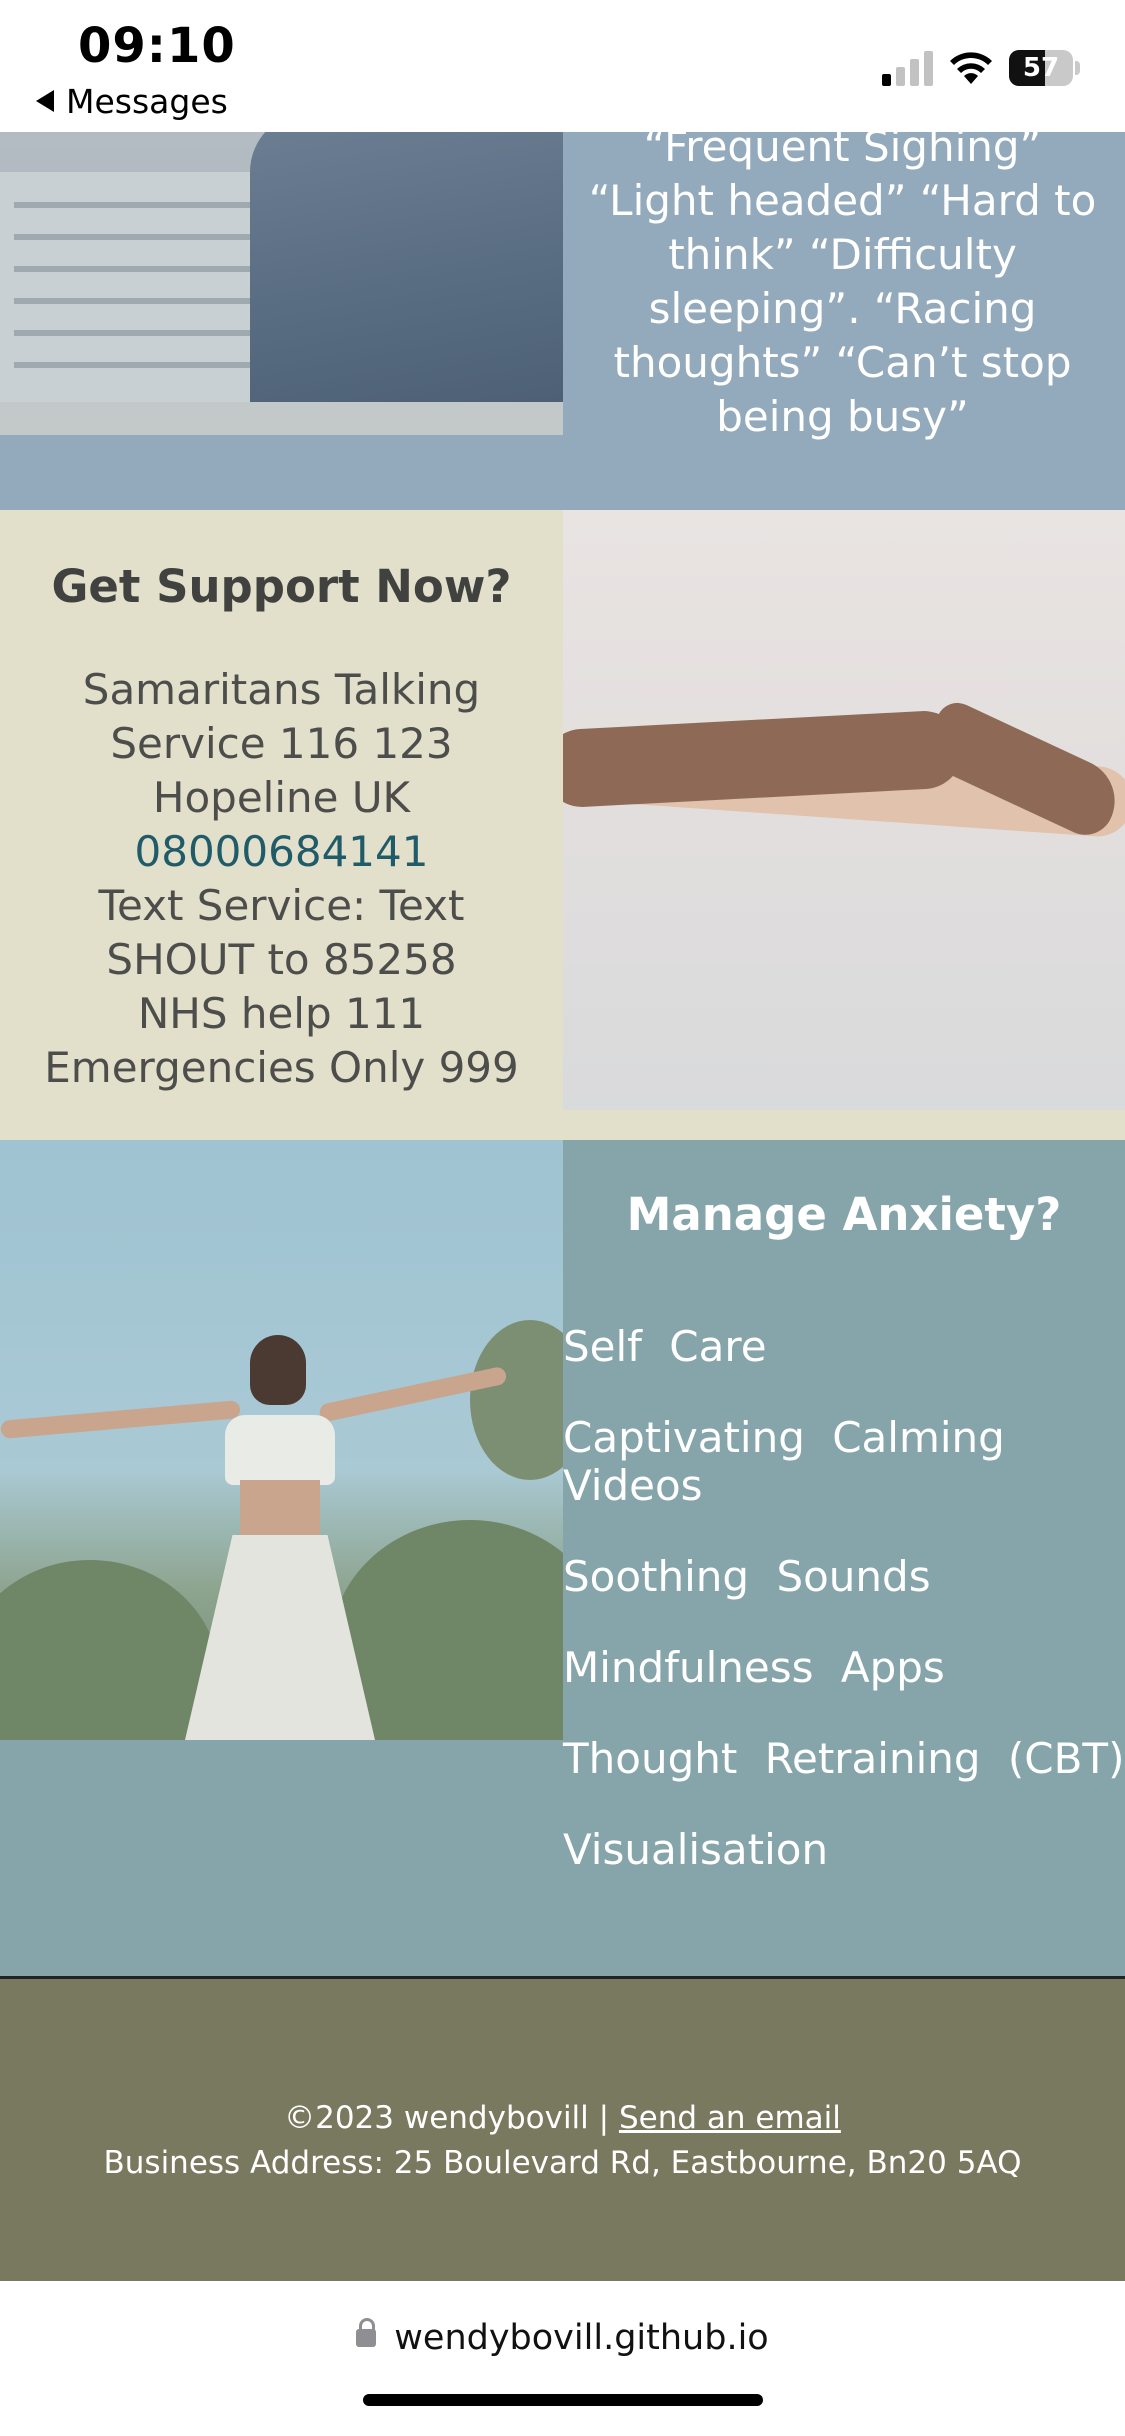  I want to click on hopeline-phone-link: 08000684141, so click(281, 852).